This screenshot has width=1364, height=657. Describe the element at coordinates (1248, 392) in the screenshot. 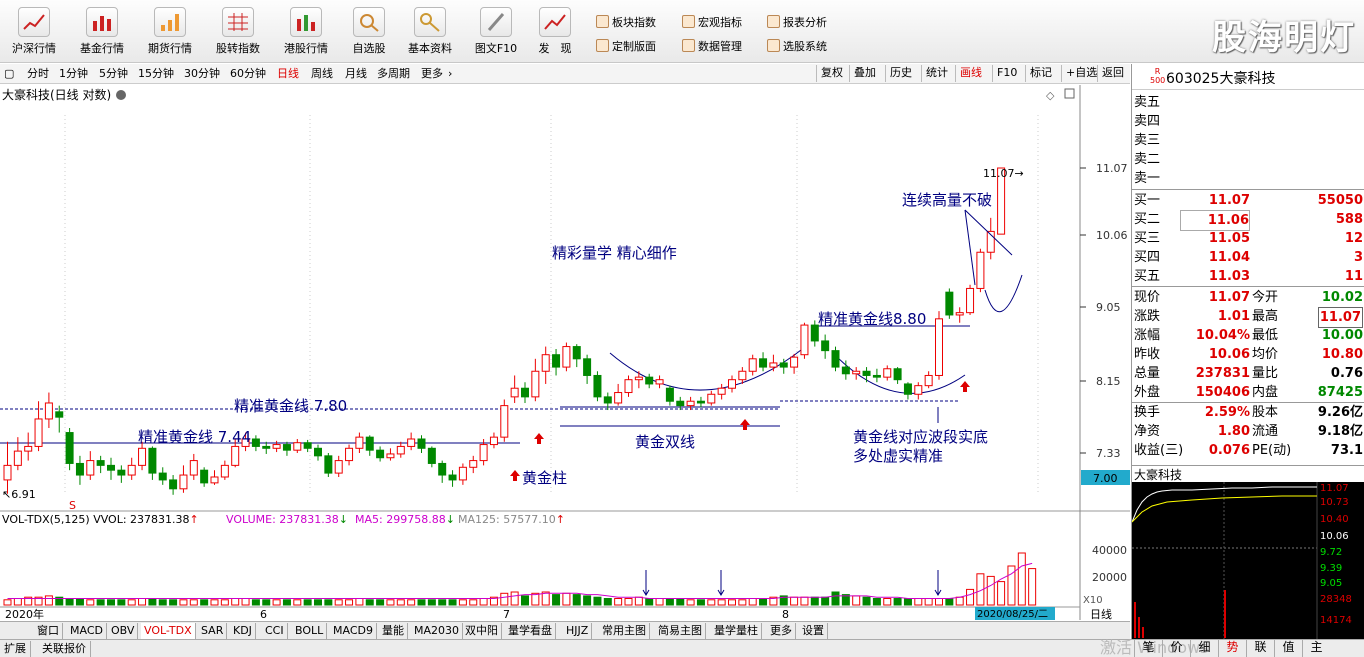

I see `stat-row: 外盘 150406 内盘 87425` at that location.